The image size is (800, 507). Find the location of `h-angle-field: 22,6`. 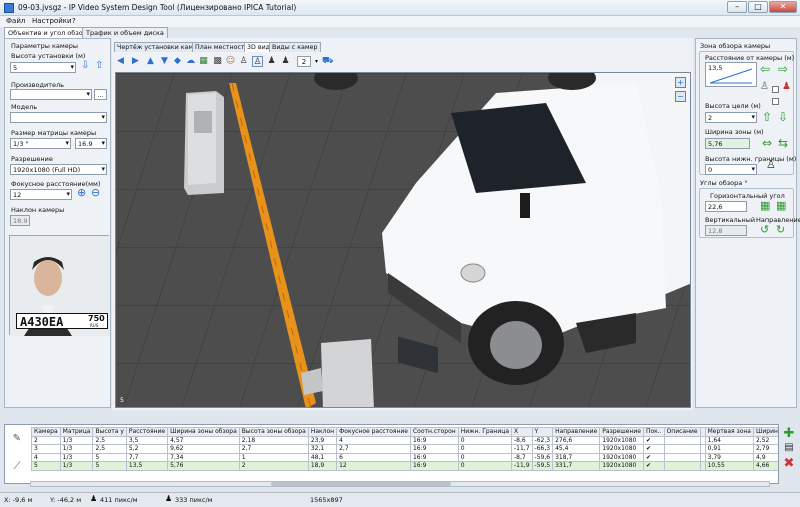

h-angle-field: 22,6 is located at coordinates (726, 206).